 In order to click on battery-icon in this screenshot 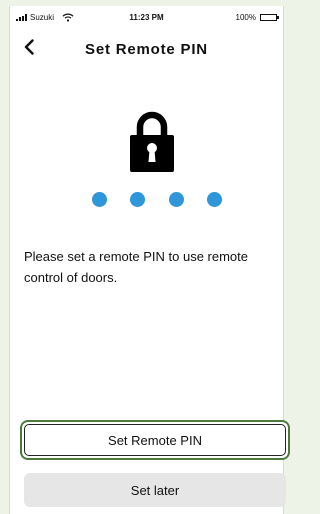, I will do `click(269, 17)`.